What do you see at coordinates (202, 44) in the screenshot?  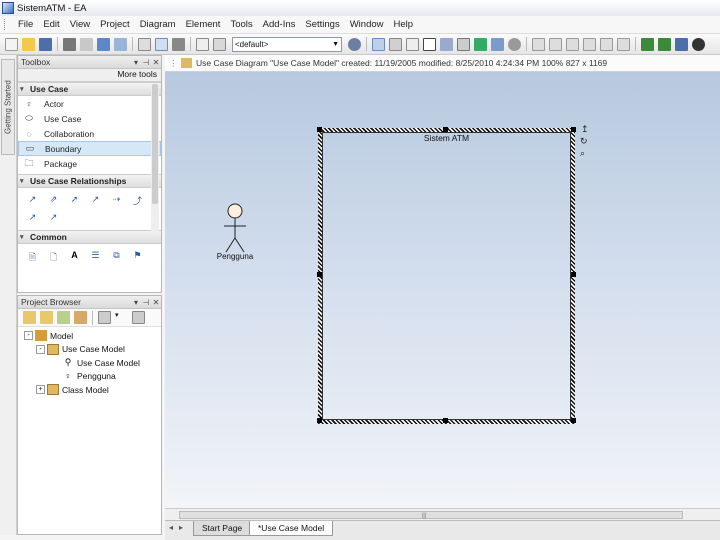 I see `page-setup-icon` at bounding box center [202, 44].